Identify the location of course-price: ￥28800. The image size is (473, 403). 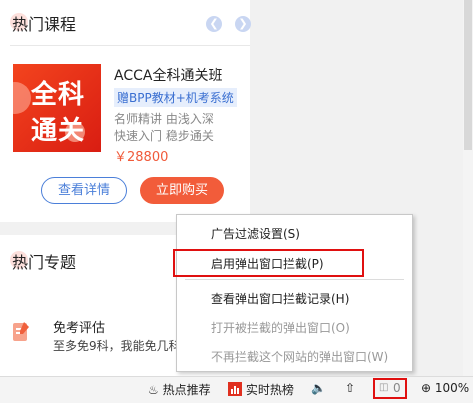
(141, 157).